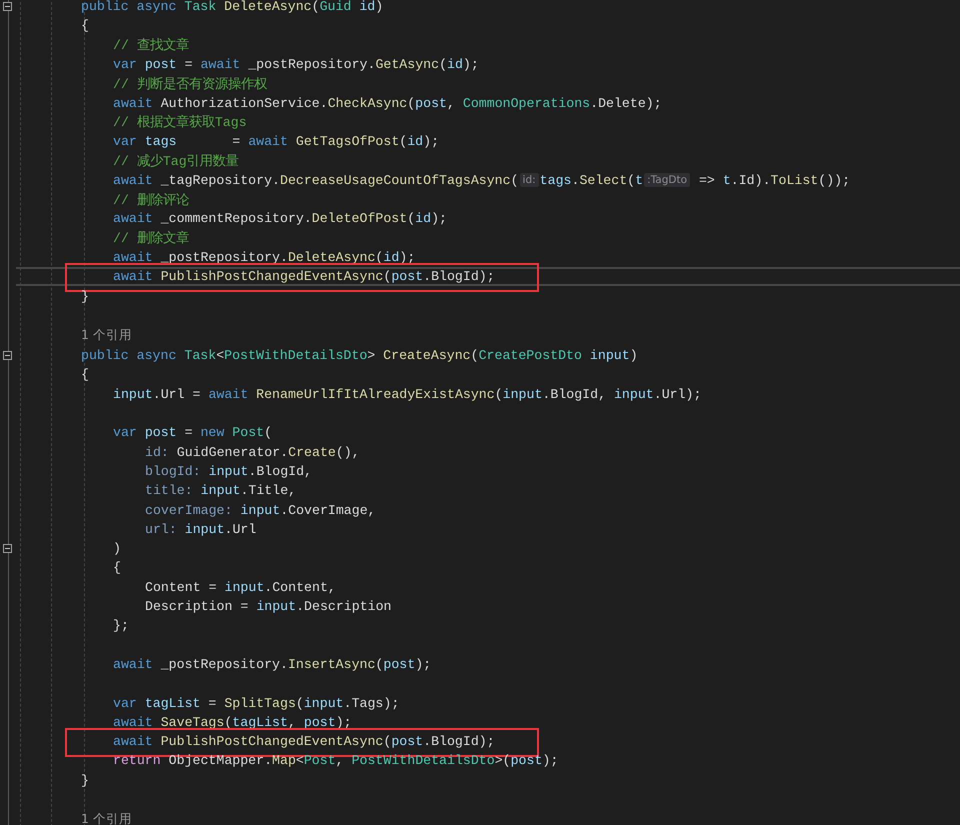 The height and width of the screenshot is (825, 960). What do you see at coordinates (387, 103) in the screenshot?
I see `code-line: await AuthorizationService.CheckAsync(post, CommonOperations.Delete);` at bounding box center [387, 103].